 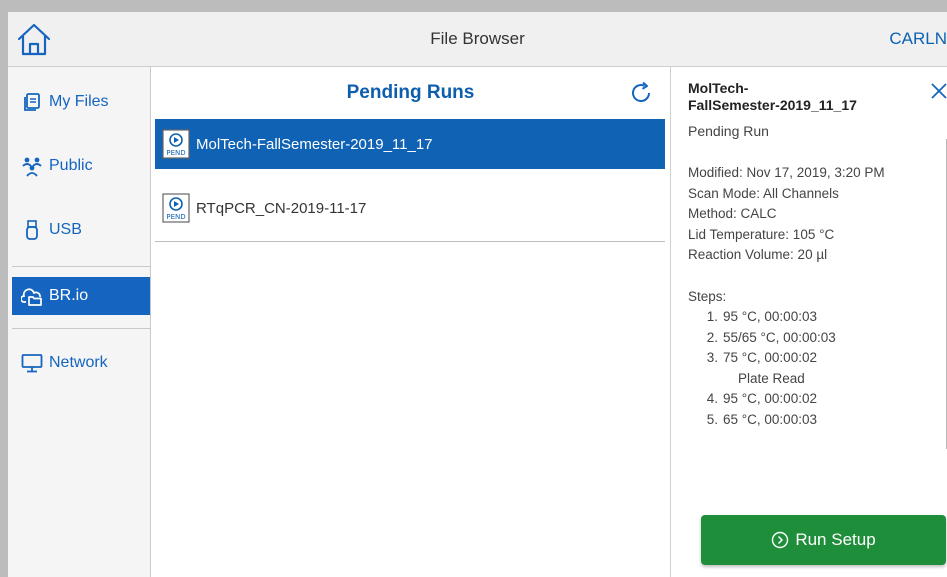 I want to click on refresh-icon, so click(x=641, y=91).